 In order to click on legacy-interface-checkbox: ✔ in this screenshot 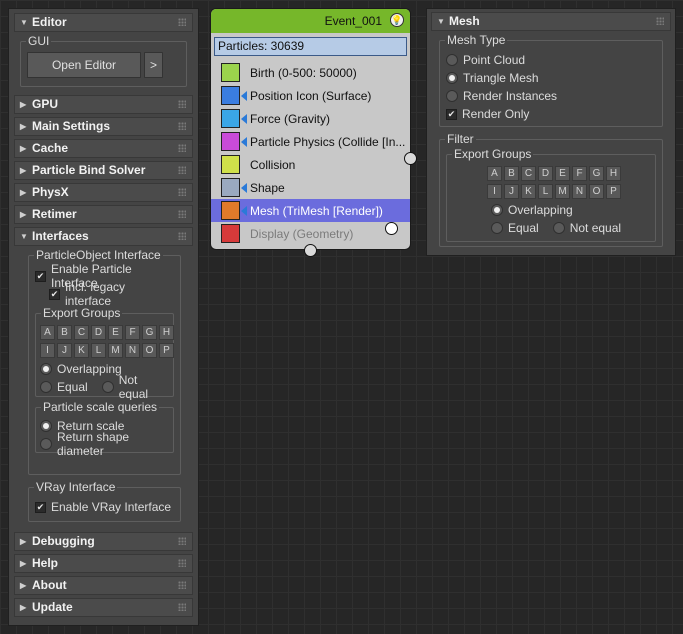, I will do `click(54, 294)`.